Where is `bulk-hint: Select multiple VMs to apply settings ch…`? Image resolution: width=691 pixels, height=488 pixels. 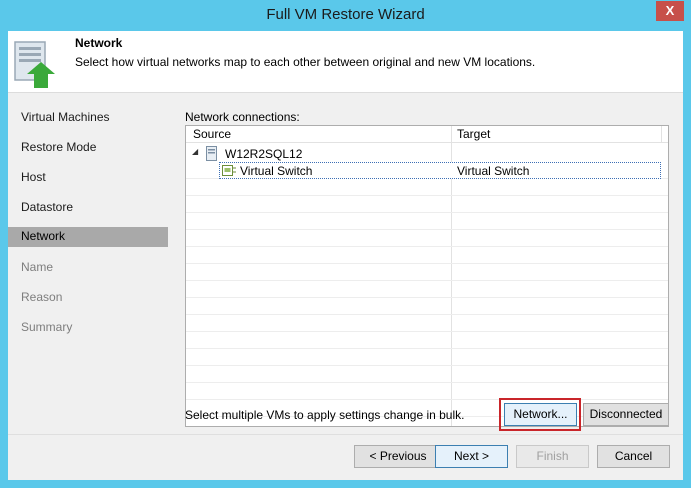 bulk-hint: Select multiple VMs to apply settings ch… is located at coordinates (325, 415).